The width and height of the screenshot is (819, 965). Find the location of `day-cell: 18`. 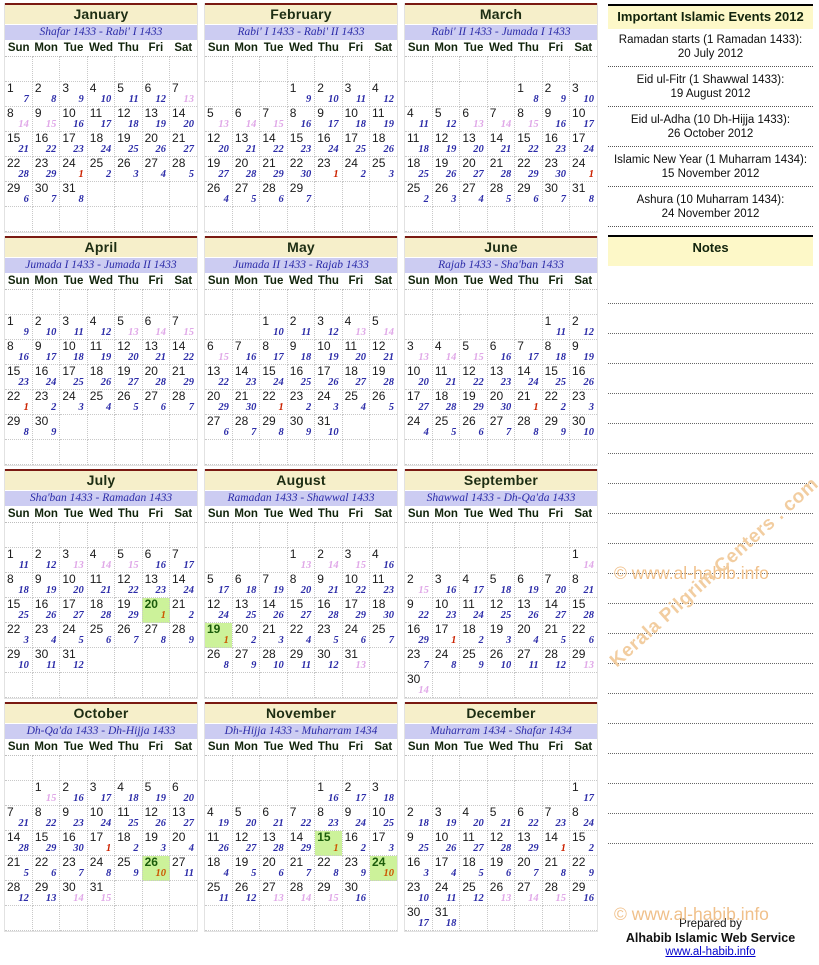

day-cell: 18 is located at coordinates (528, 94).